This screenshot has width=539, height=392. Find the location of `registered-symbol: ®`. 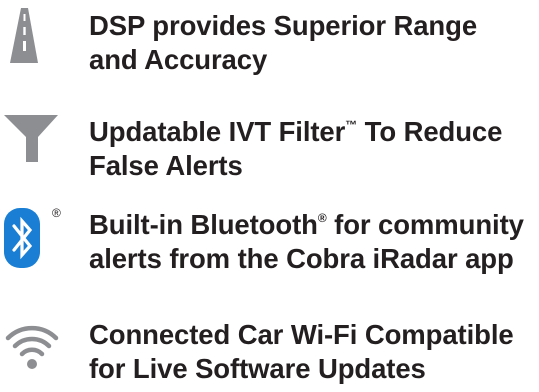

registered-symbol: ® is located at coordinates (322, 218).